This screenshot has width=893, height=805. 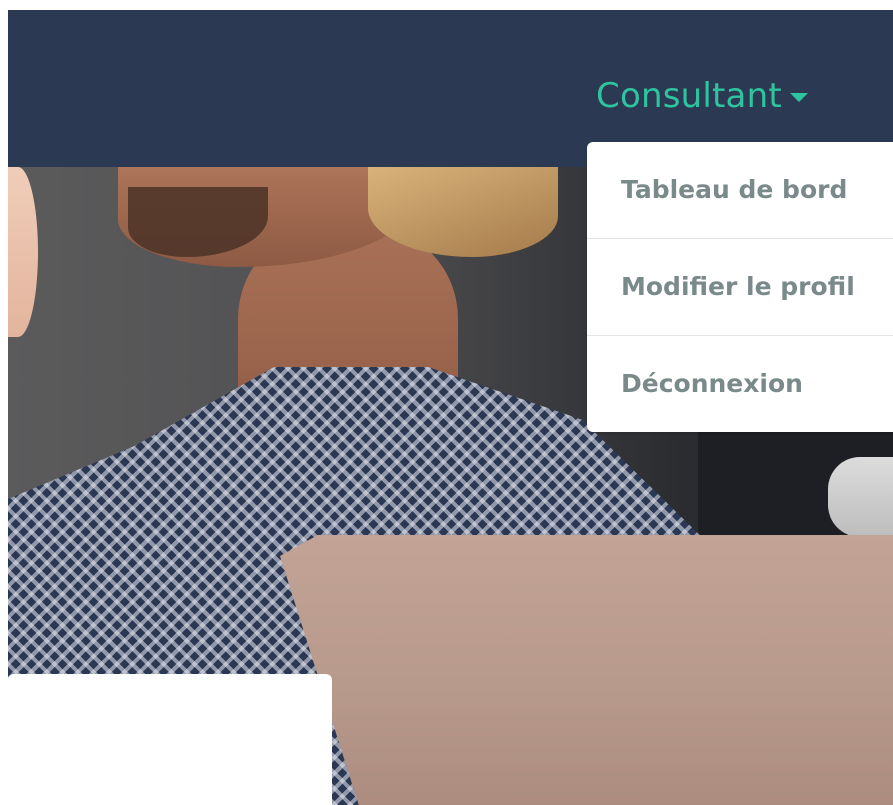 I want to click on menu-item-dashboard: Tableau de bord, so click(x=740, y=190).